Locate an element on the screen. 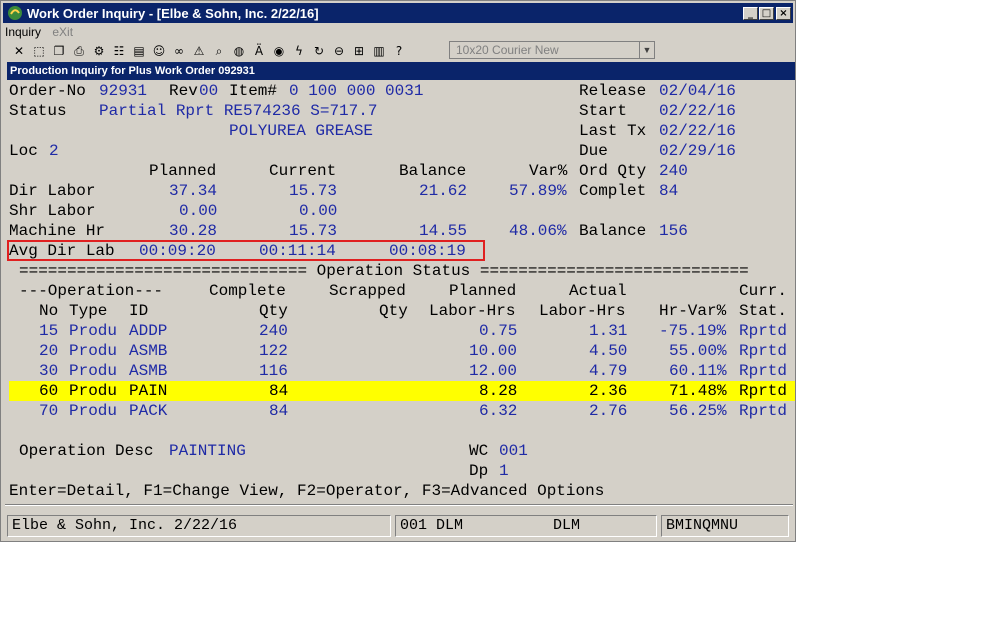  op-planned: 12.00 is located at coordinates (493, 371).